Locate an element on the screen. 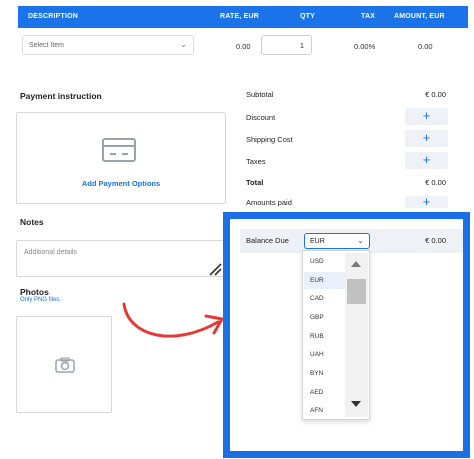  notes-title: Notes is located at coordinates (32, 222).